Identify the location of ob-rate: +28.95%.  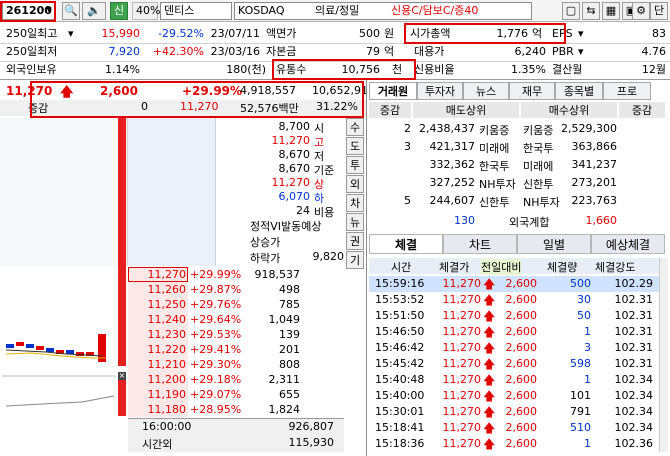
(216, 409).